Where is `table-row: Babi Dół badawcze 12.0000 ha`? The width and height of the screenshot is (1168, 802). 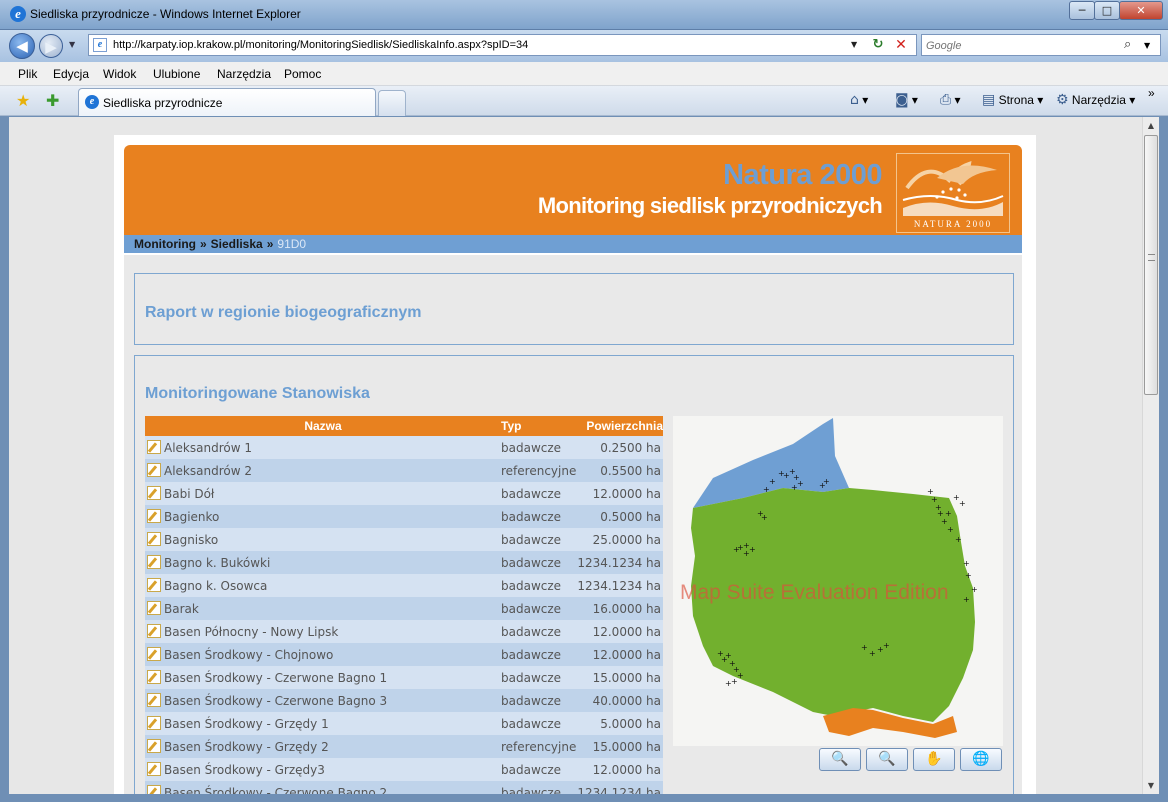 table-row: Babi Dół badawcze 12.0000 ha is located at coordinates (404, 493).